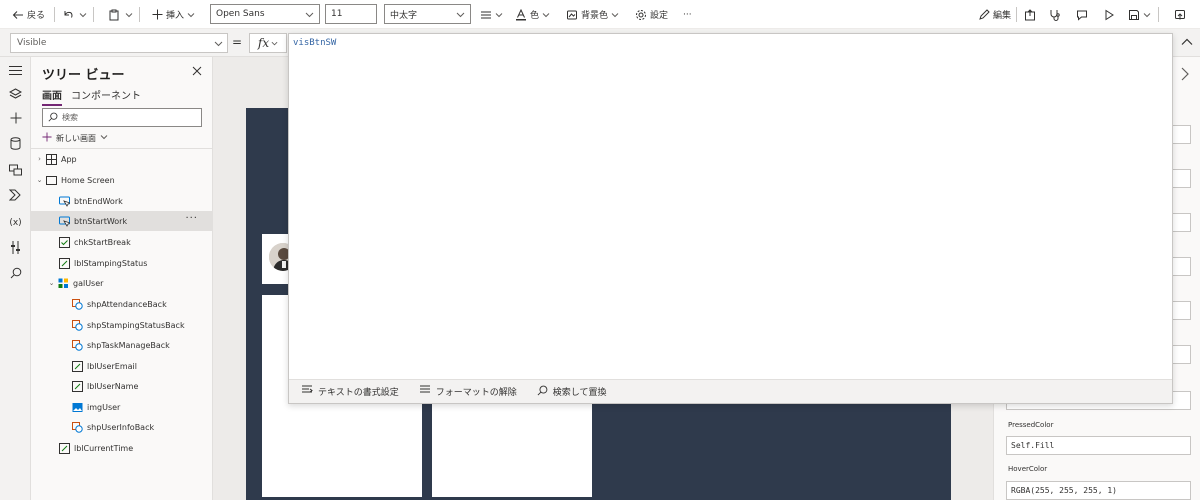 The image size is (1200, 500). What do you see at coordinates (1028, 469) in the screenshot?
I see `hover-color-label: HoverColor` at bounding box center [1028, 469].